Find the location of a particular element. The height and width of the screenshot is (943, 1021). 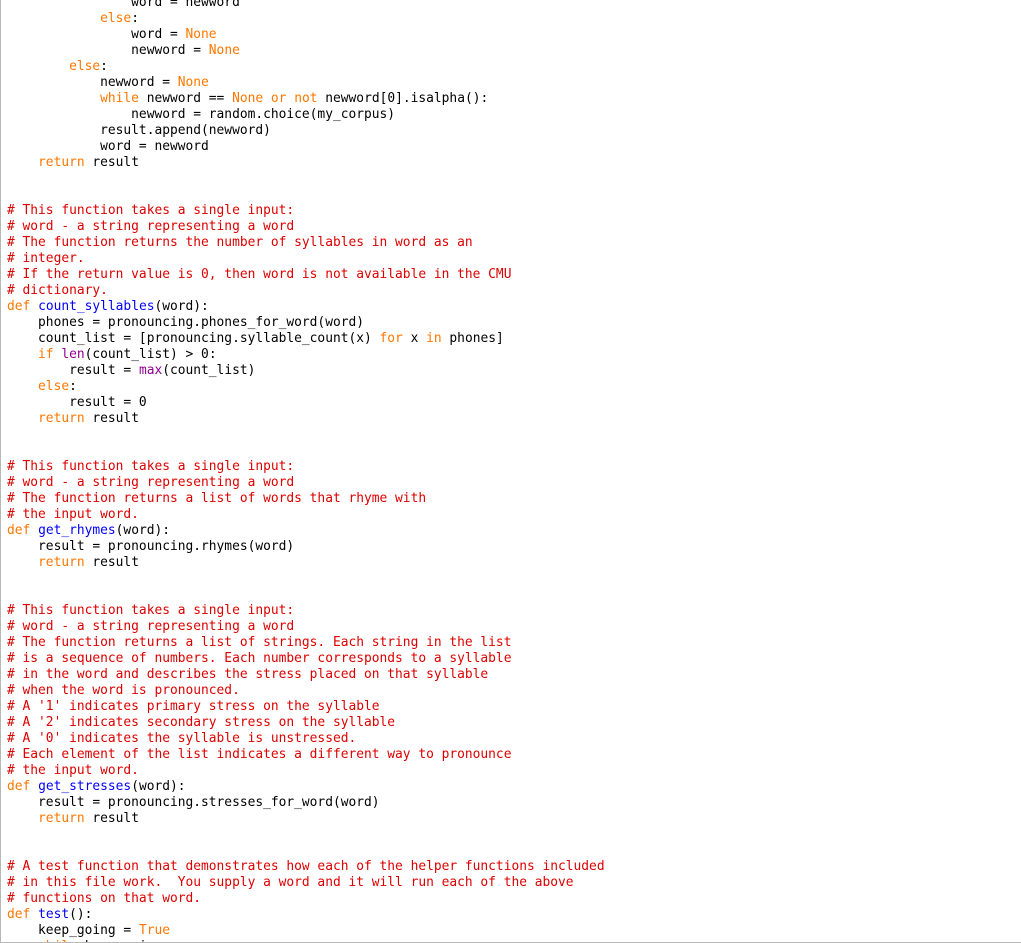

code-token-plain: (): is located at coordinates (81, 914).